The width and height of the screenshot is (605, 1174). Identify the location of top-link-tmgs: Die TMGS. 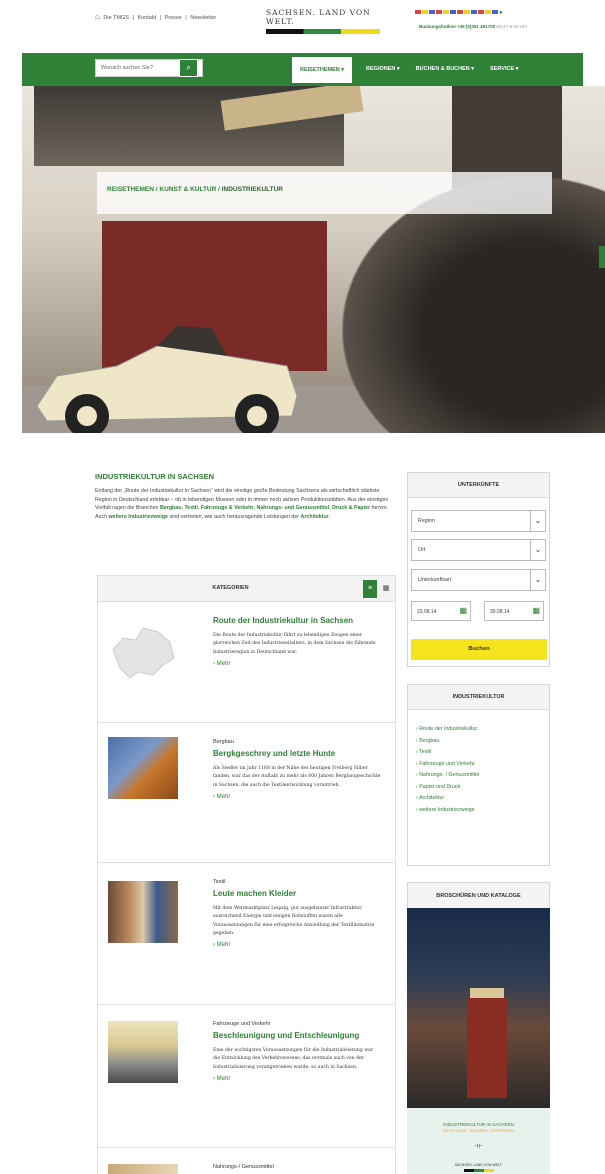
(116, 18).